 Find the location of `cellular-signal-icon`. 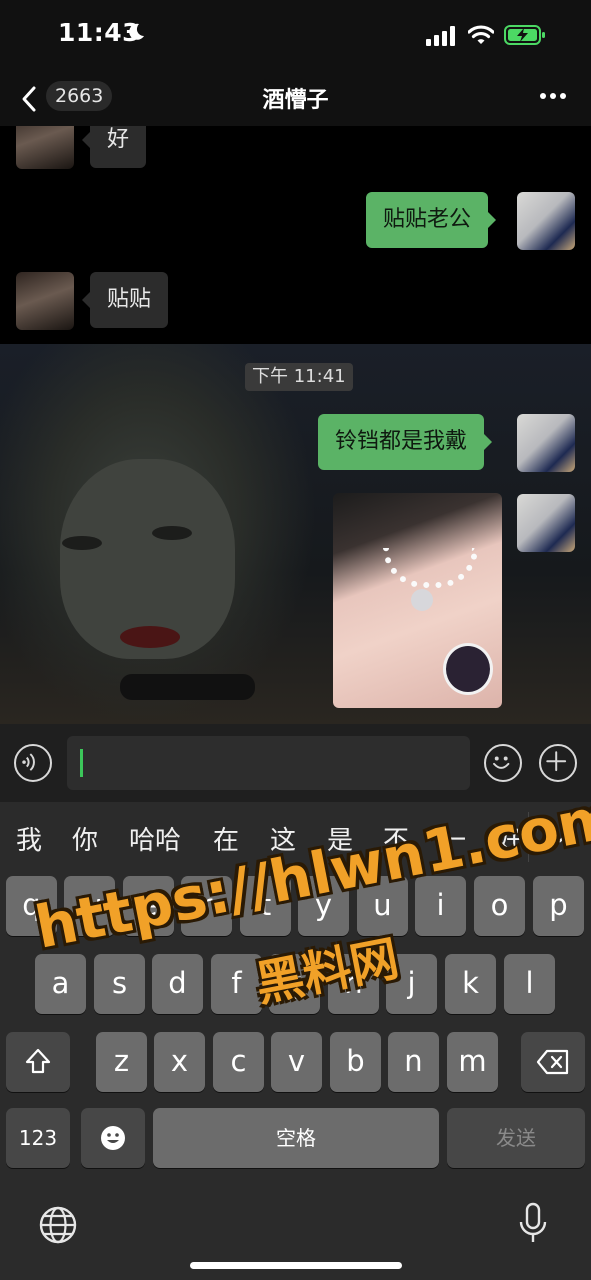

cellular-signal-icon is located at coordinates (440, 36).